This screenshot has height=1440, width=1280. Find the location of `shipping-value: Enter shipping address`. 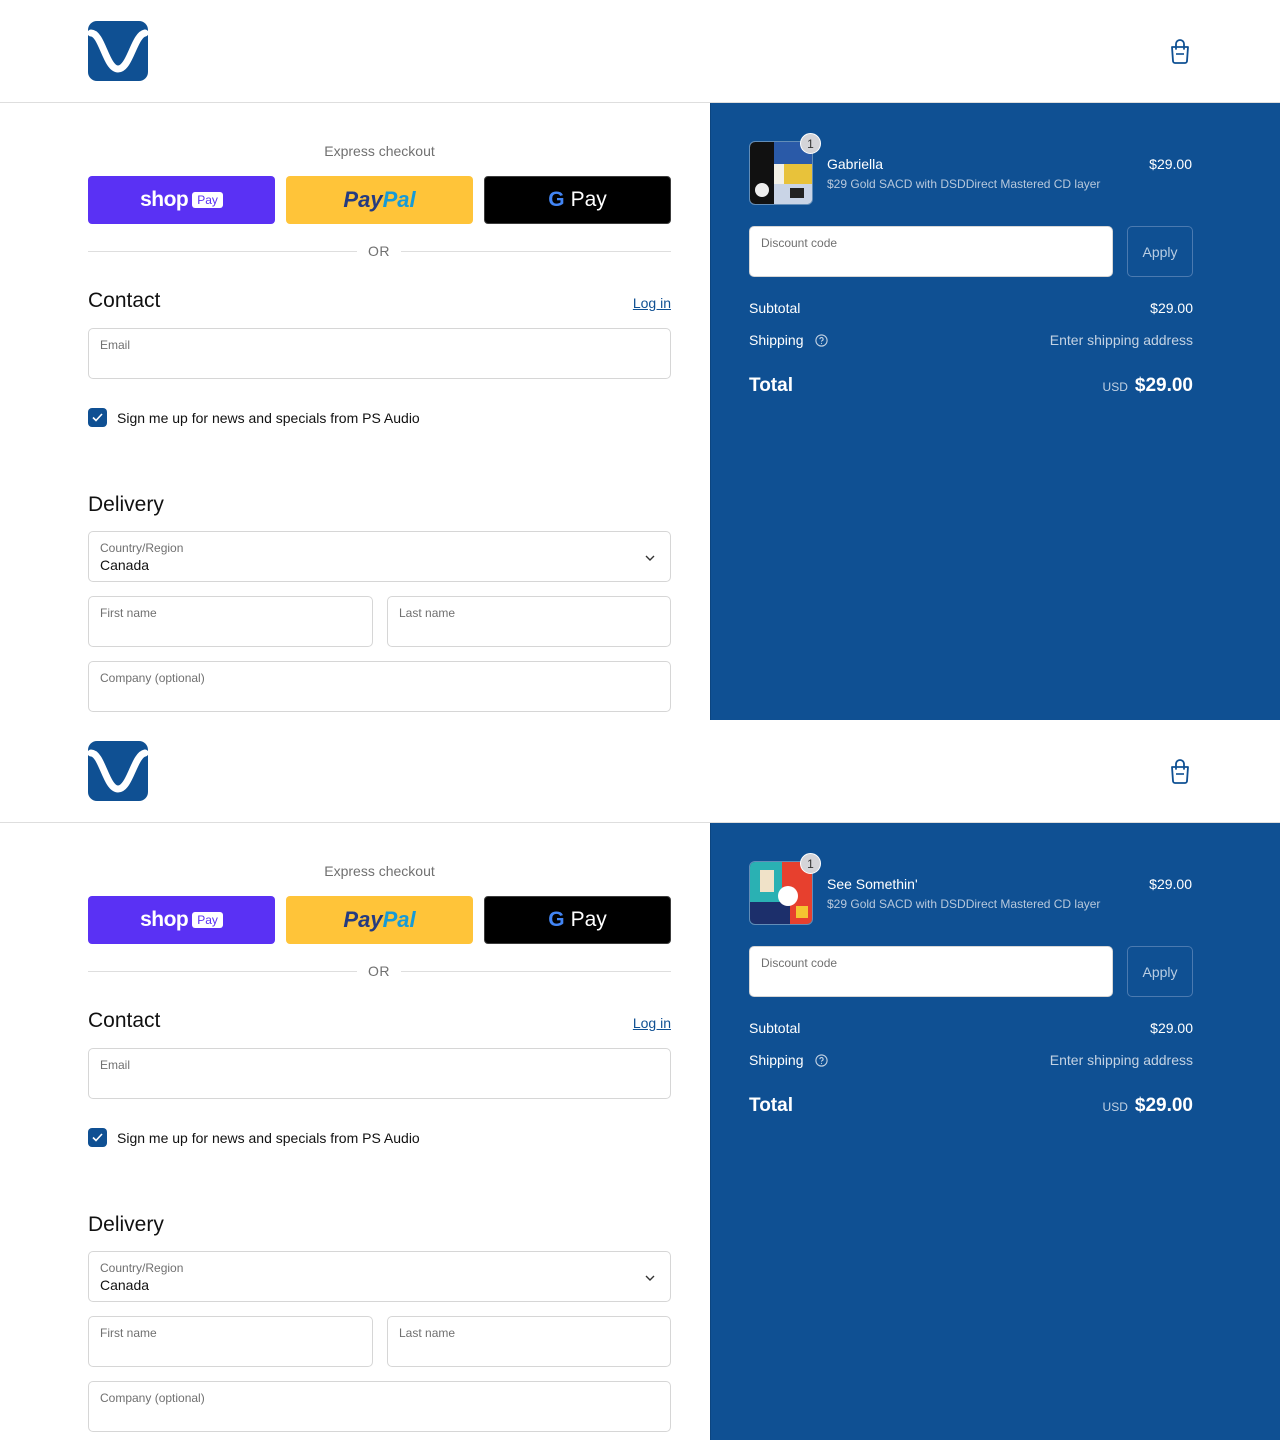

shipping-value: Enter shipping address is located at coordinates (1121, 340).